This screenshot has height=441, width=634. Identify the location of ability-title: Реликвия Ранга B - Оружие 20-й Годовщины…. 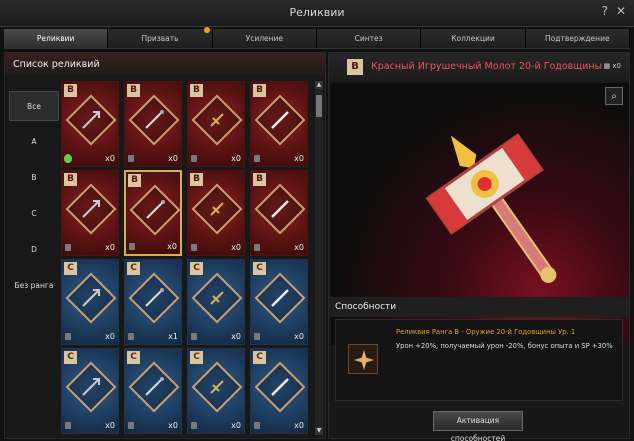
(486, 332).